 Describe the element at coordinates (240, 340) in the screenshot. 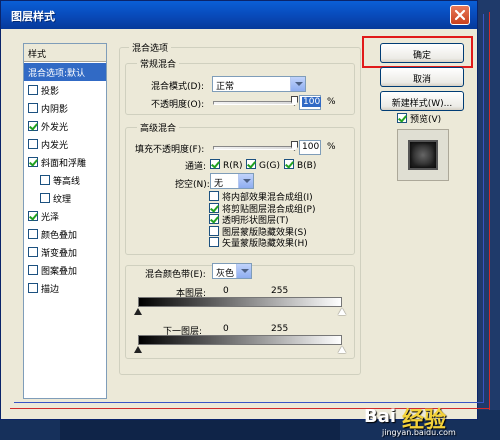

I see `underlying-layer-gradient` at that location.